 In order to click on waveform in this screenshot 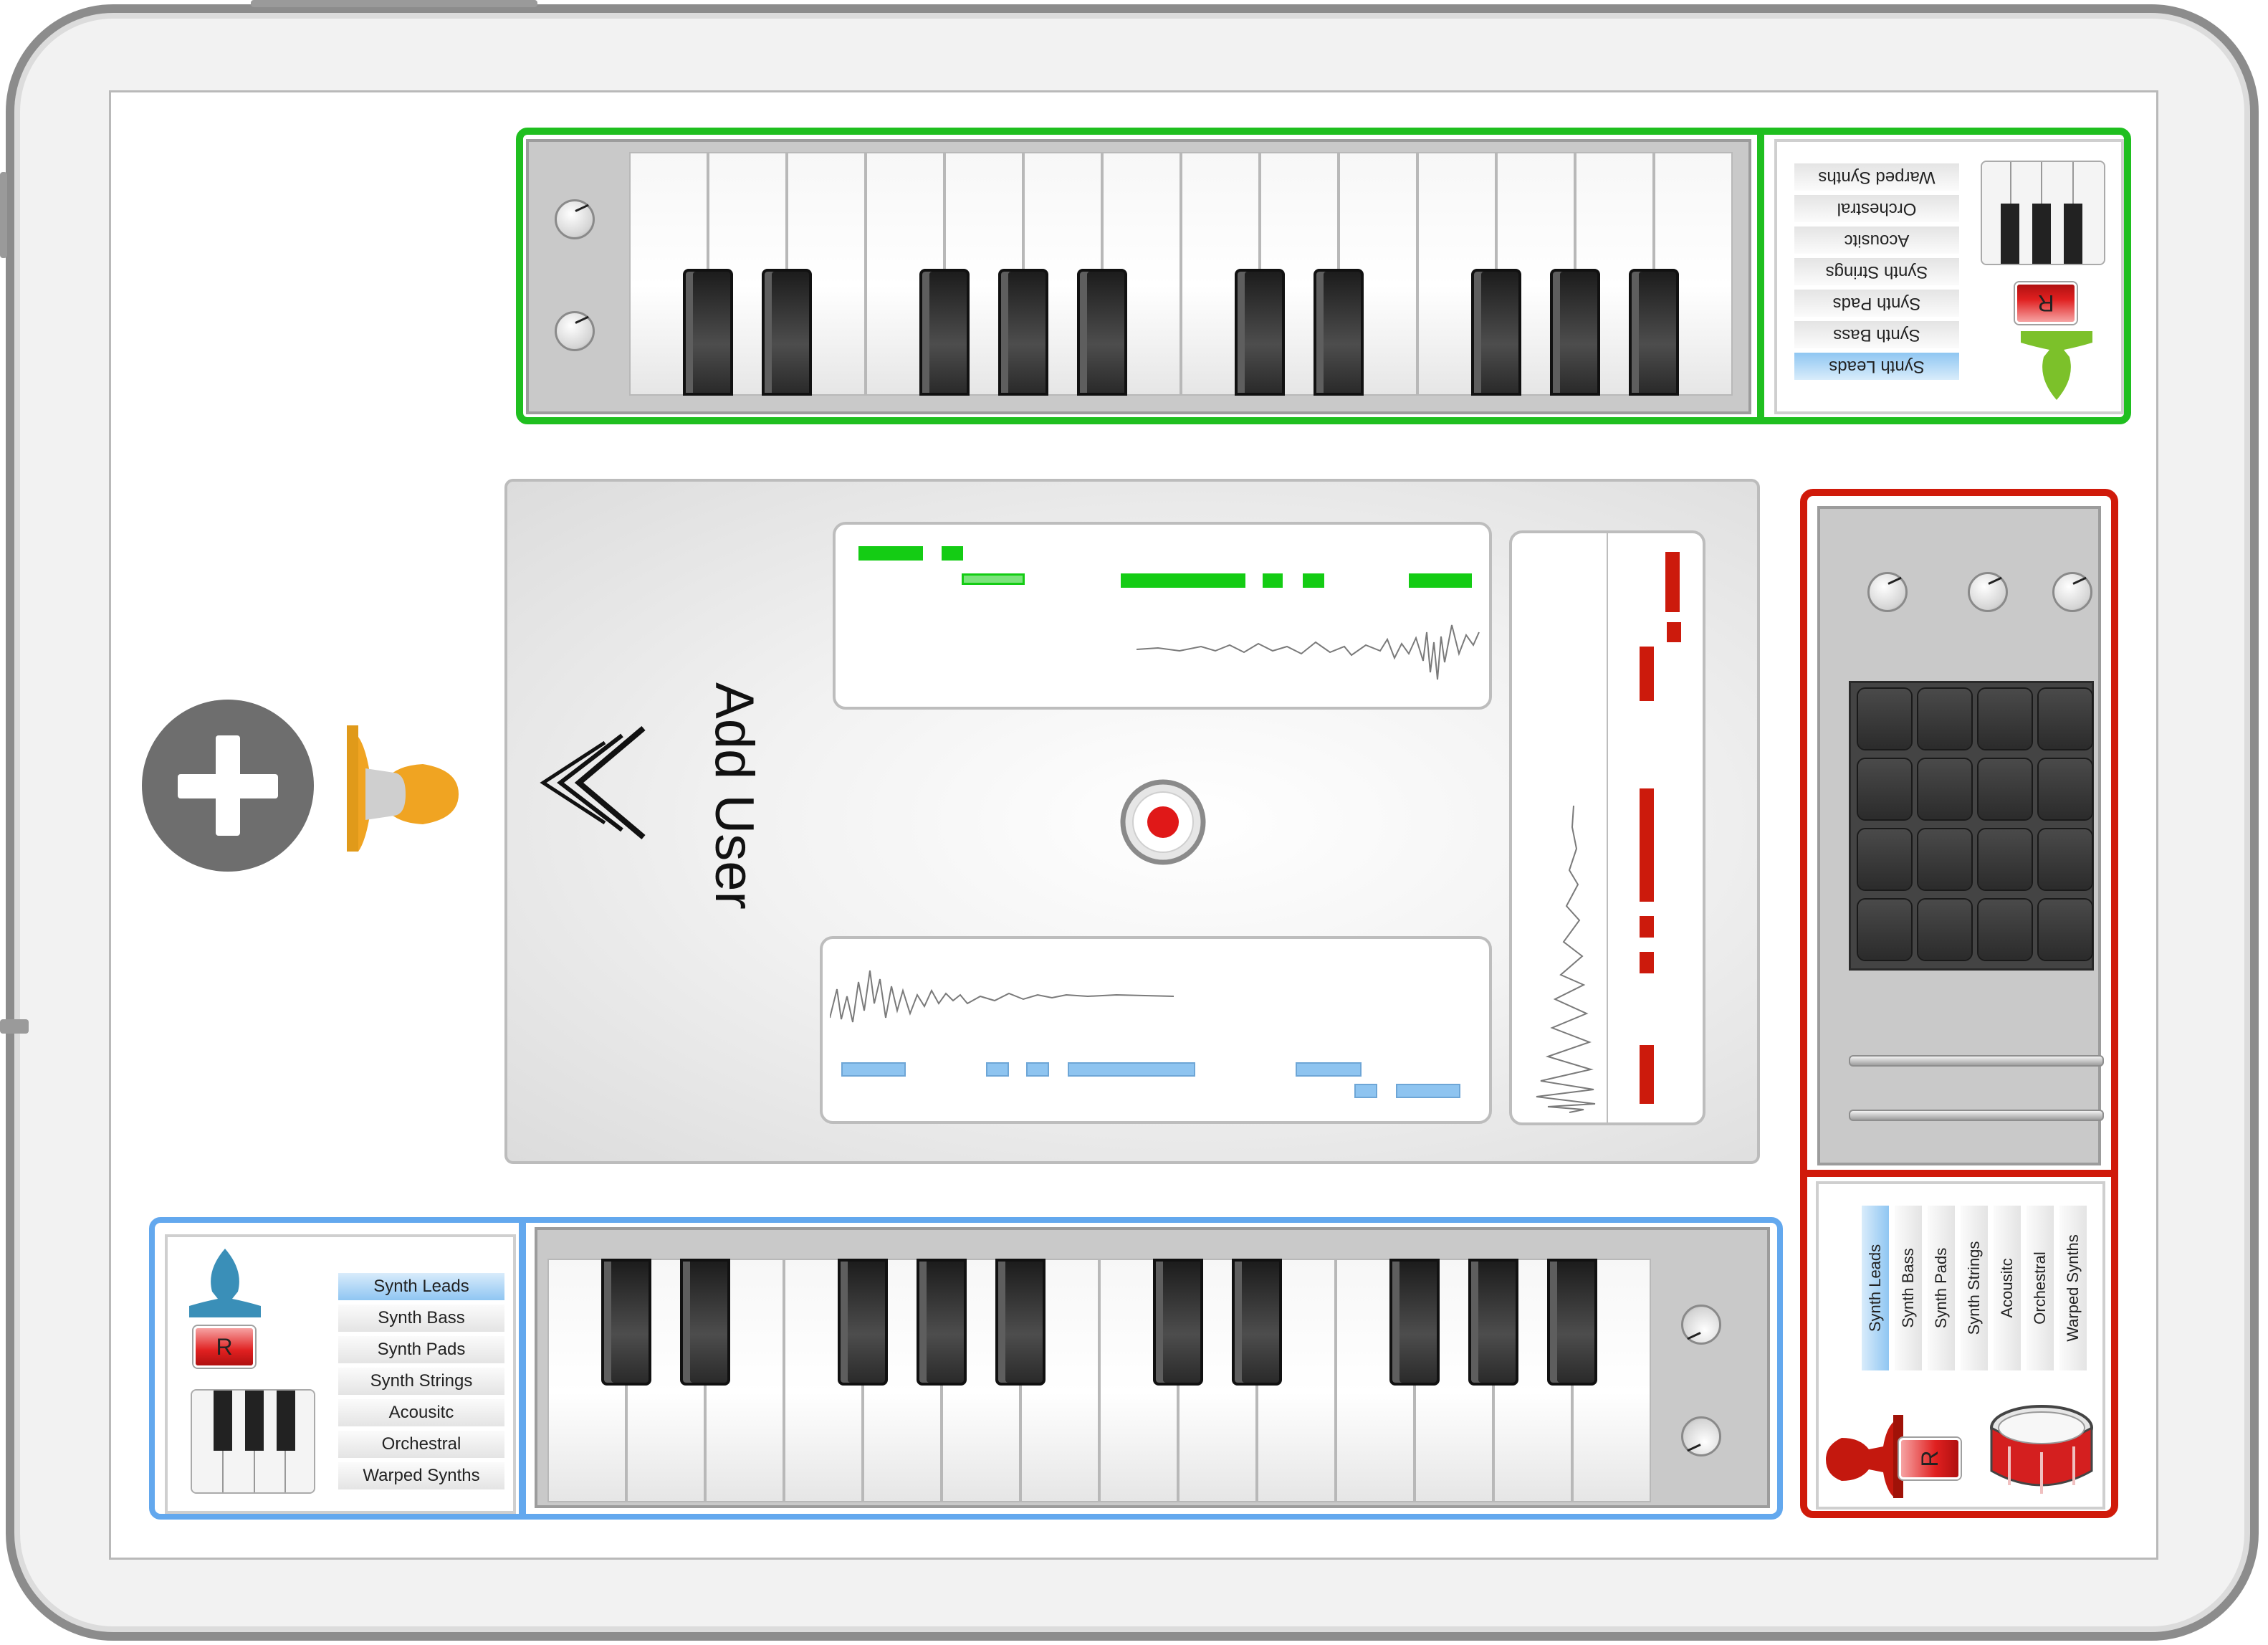, I will do `click(1566, 959)`.